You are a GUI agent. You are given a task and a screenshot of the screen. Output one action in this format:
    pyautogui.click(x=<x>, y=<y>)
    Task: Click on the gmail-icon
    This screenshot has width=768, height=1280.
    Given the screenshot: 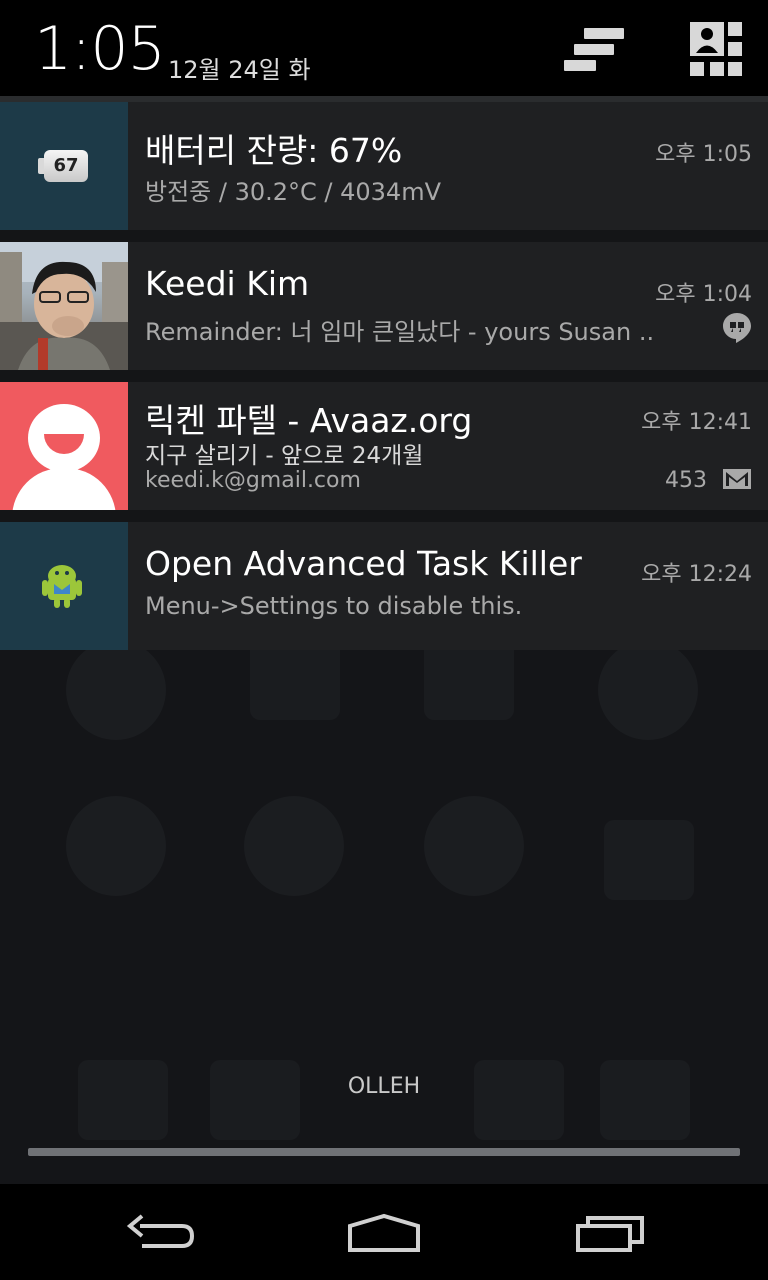 What is the action you would take?
    pyautogui.click(x=737, y=479)
    